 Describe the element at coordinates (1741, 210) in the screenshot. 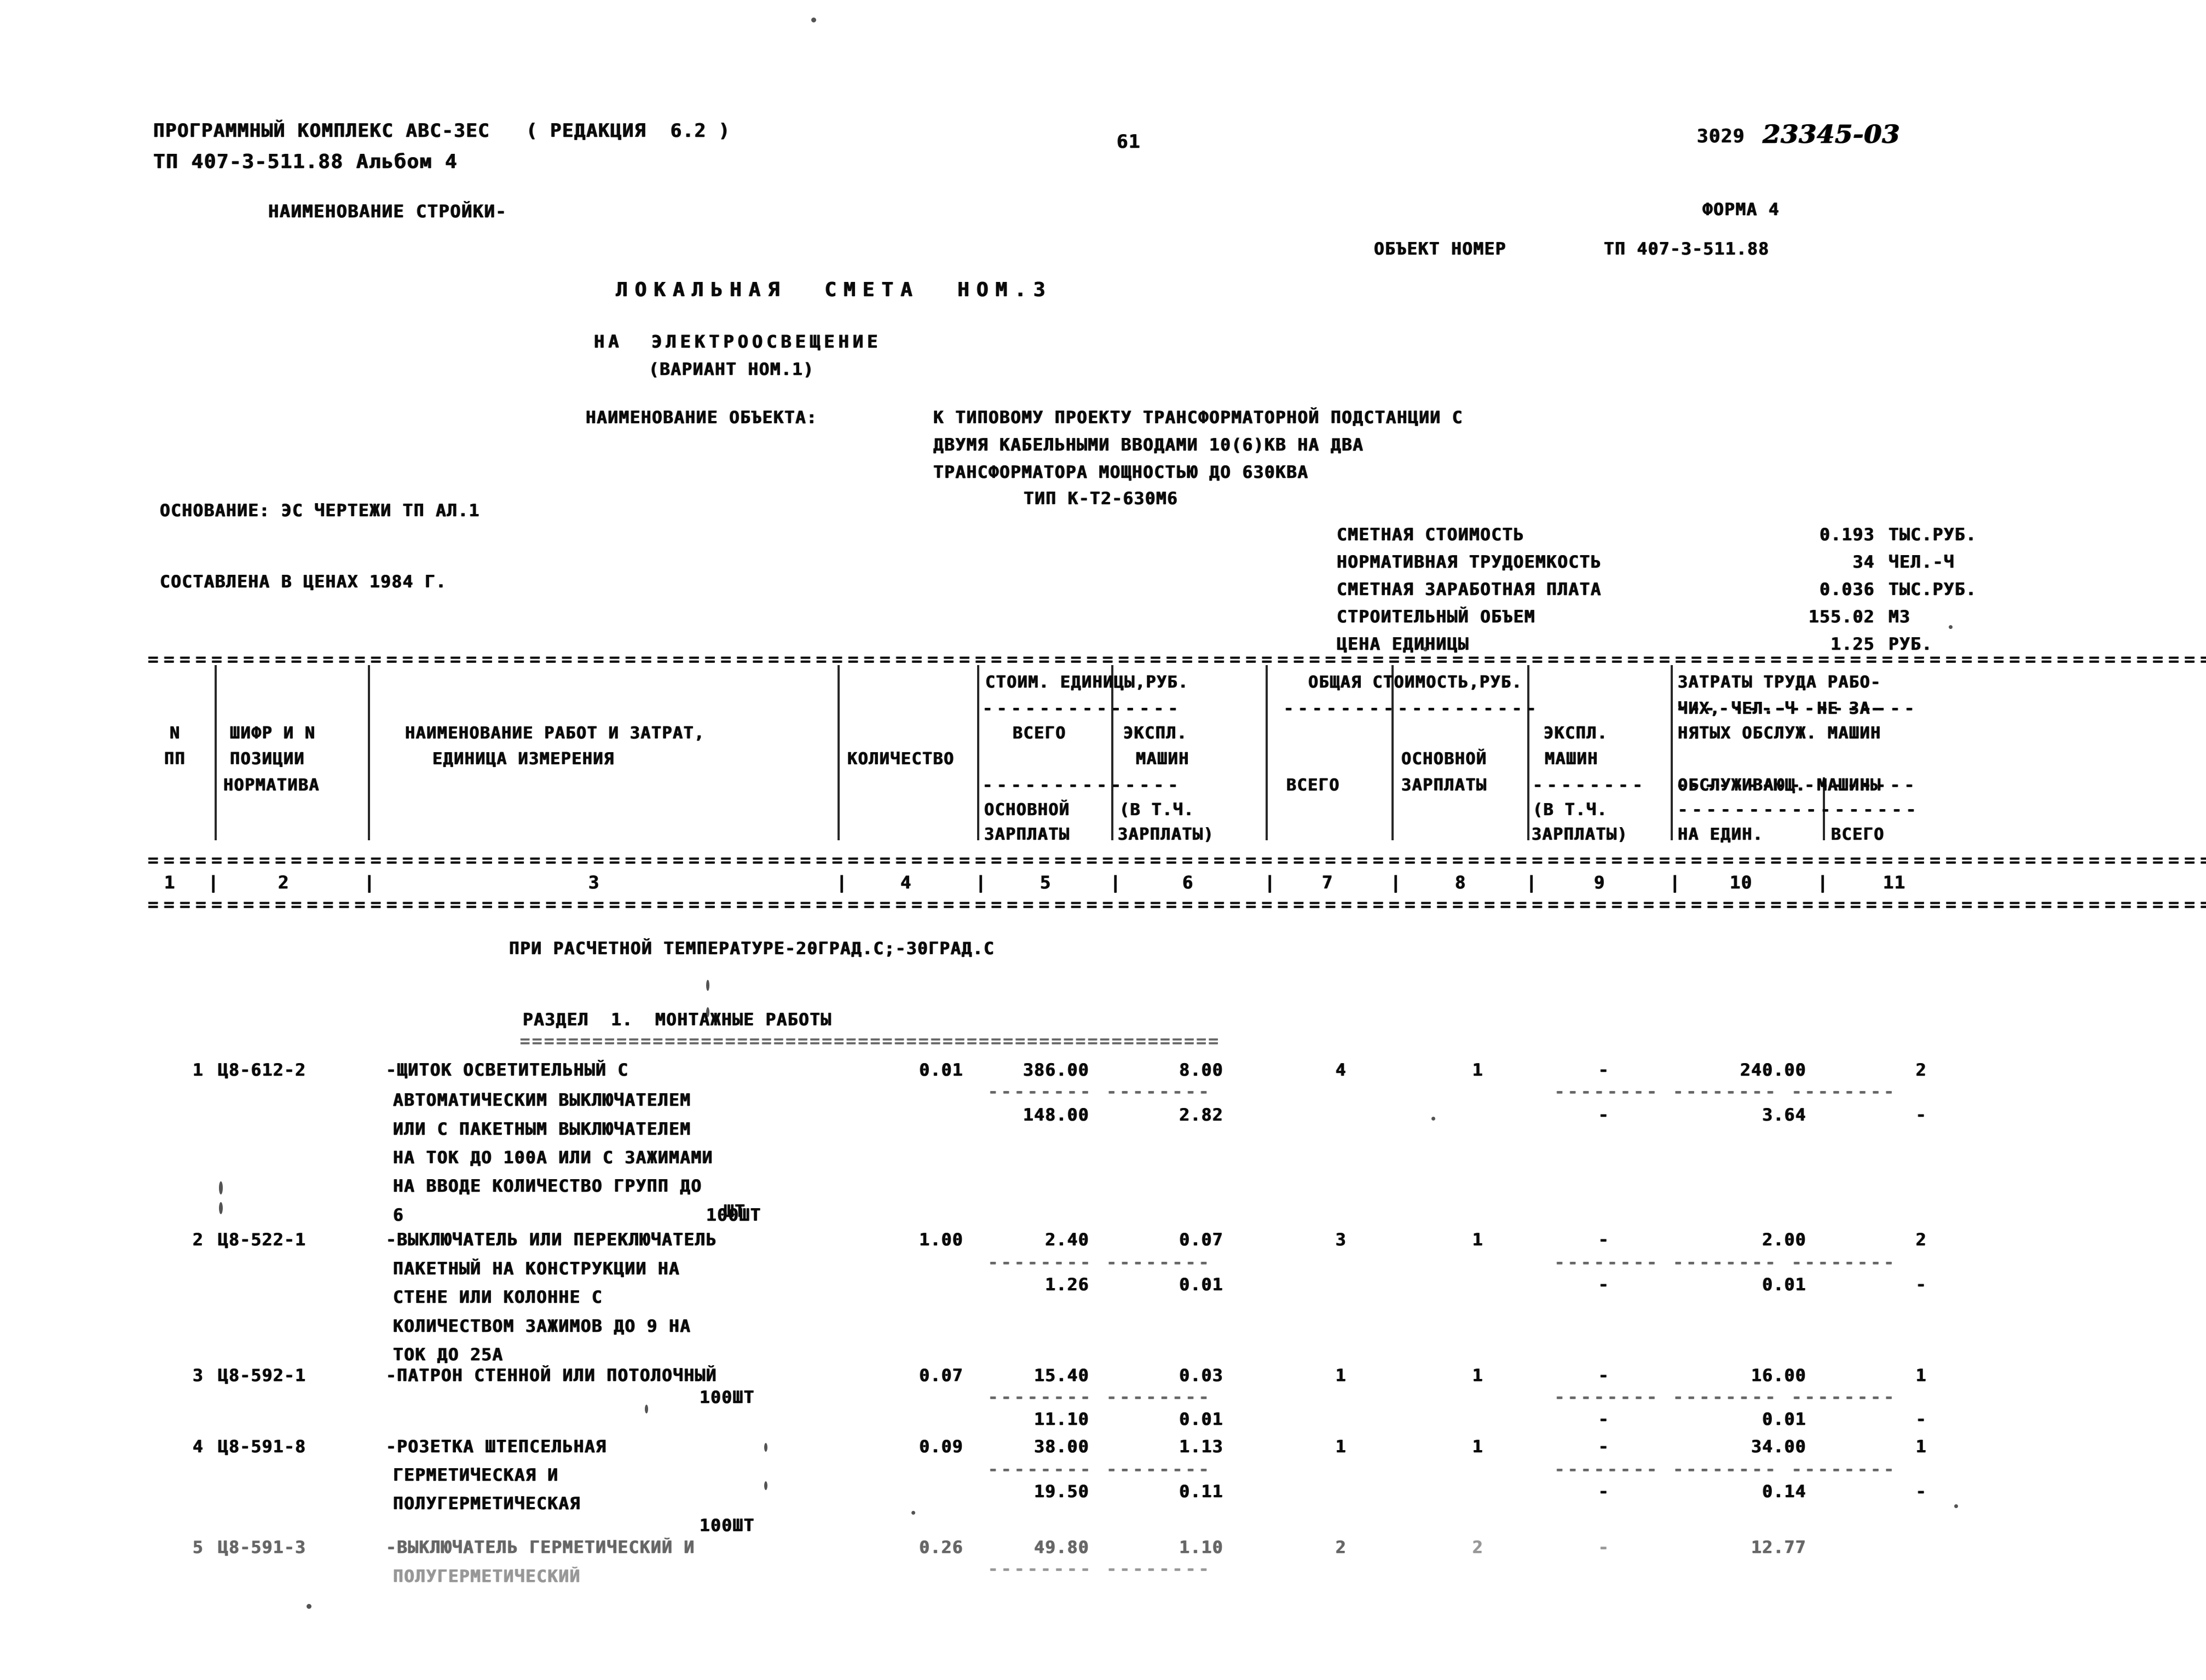

I see `form-label: ФОРМА 4` at that location.